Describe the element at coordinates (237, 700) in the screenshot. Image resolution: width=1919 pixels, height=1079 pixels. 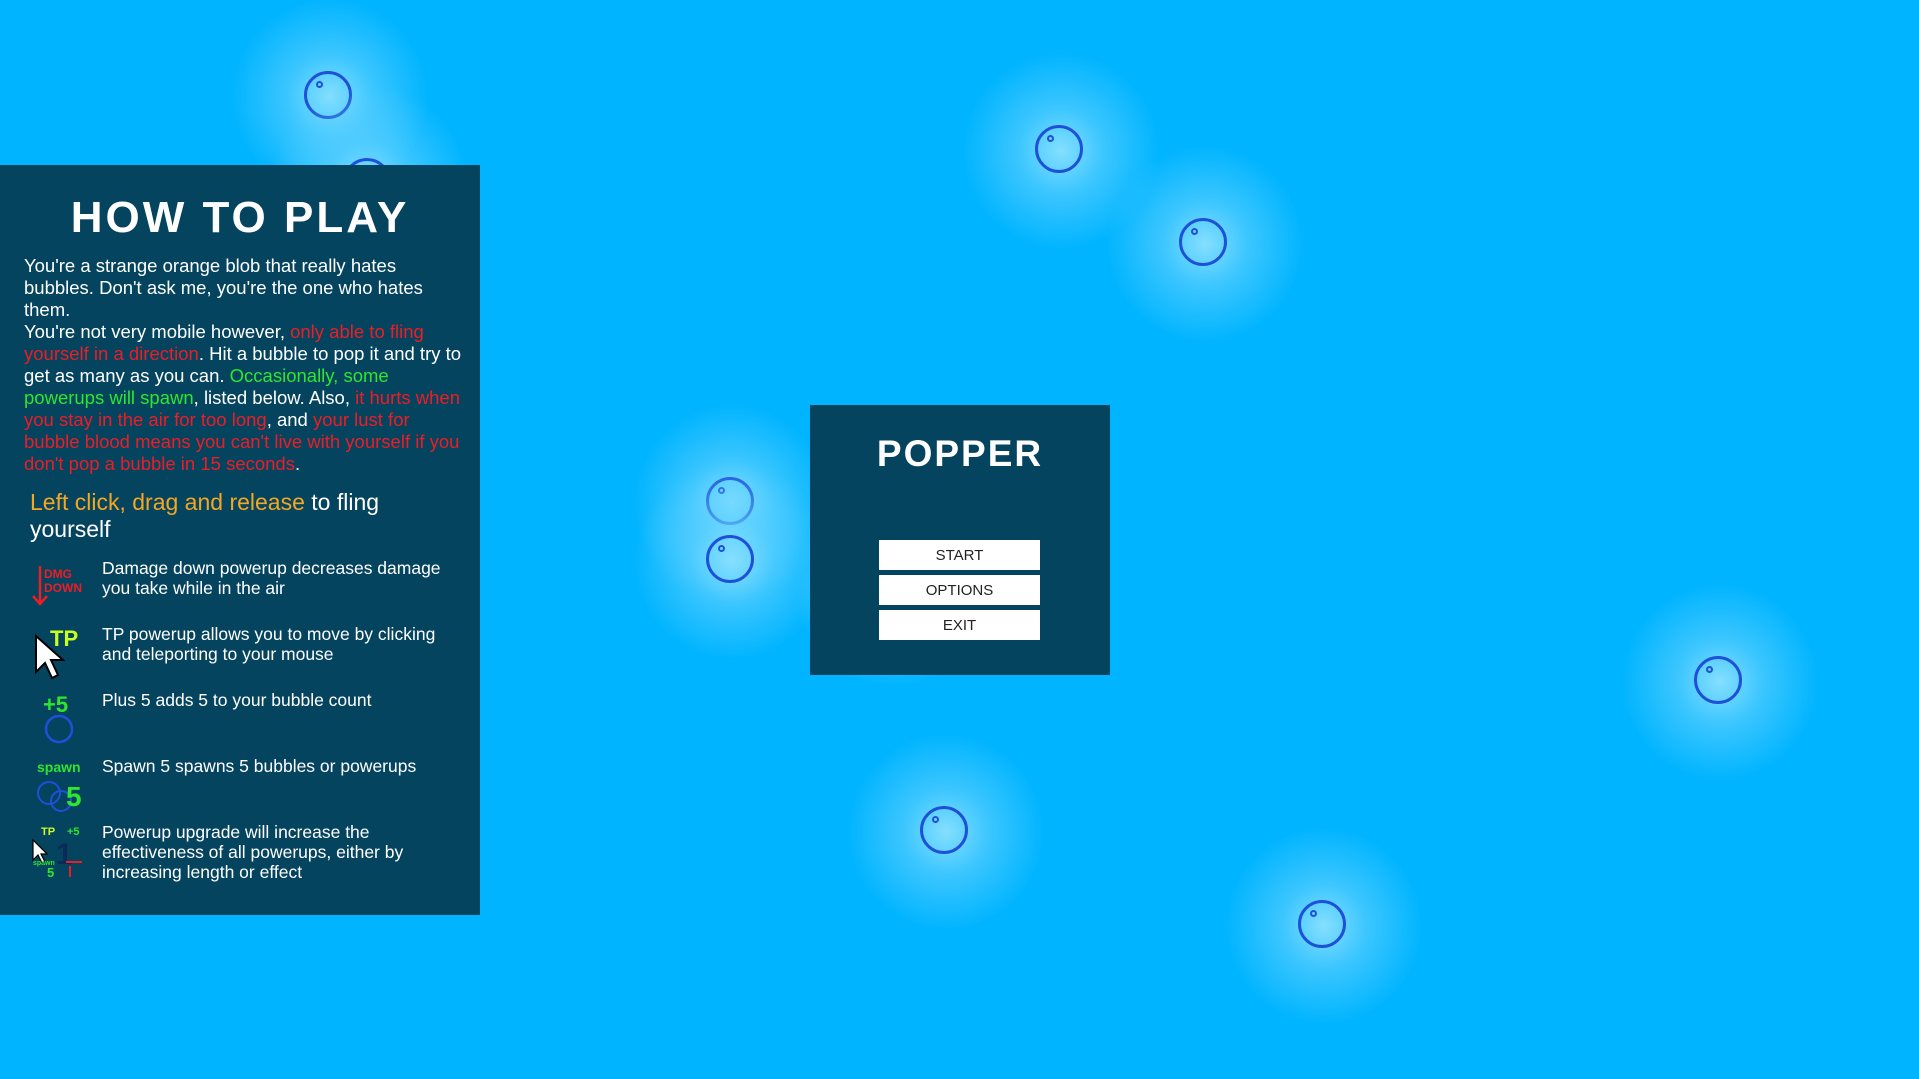
I see `plus-five-description: Plus 5 adds 5 to your bubble count` at that location.